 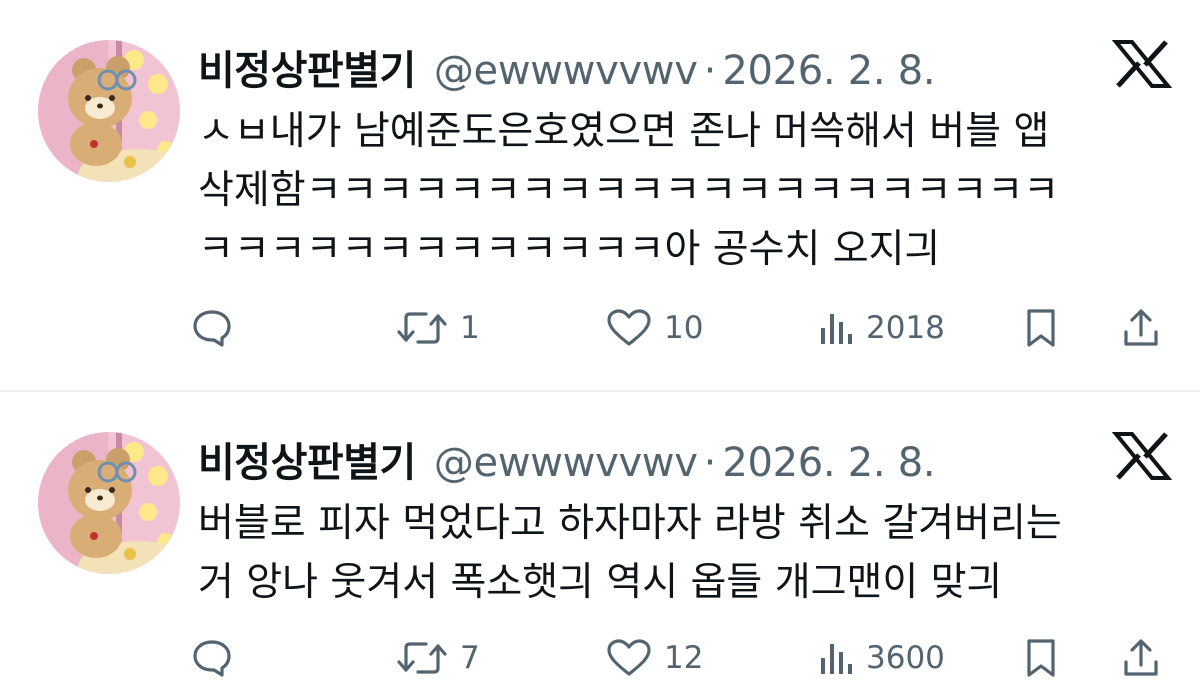 I want to click on like-button: 10, so click(x=654, y=328).